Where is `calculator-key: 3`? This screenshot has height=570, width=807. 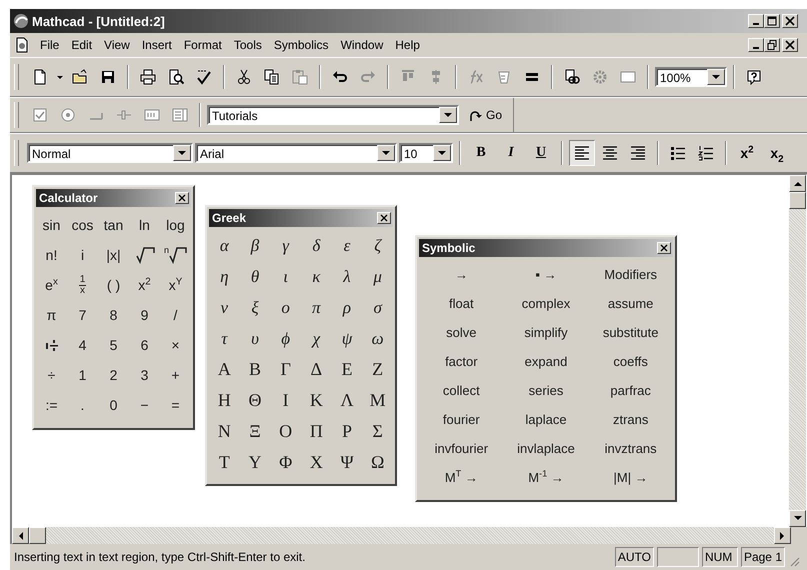
calculator-key: 3 is located at coordinates (144, 375).